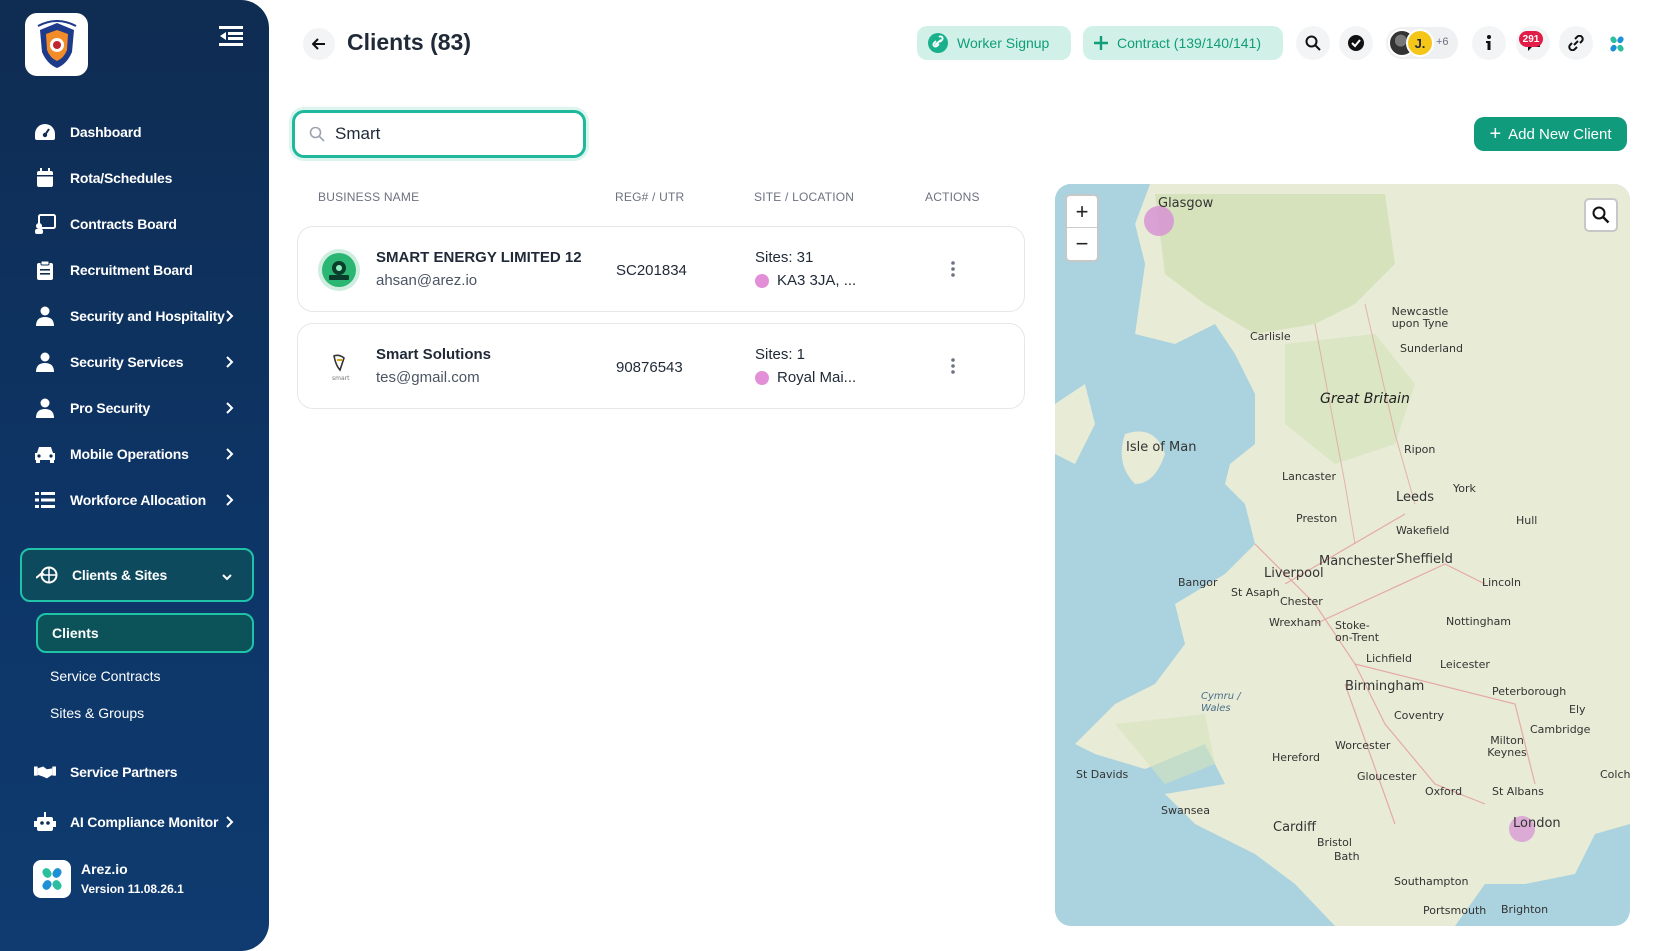  I want to click on site-count: Sites: 31, so click(784, 257).